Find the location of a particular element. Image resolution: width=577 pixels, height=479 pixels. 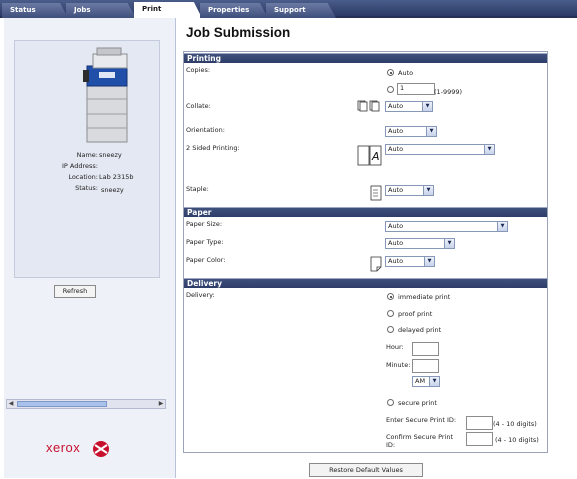

paper-color-select: Auto ▼ is located at coordinates (410, 261).